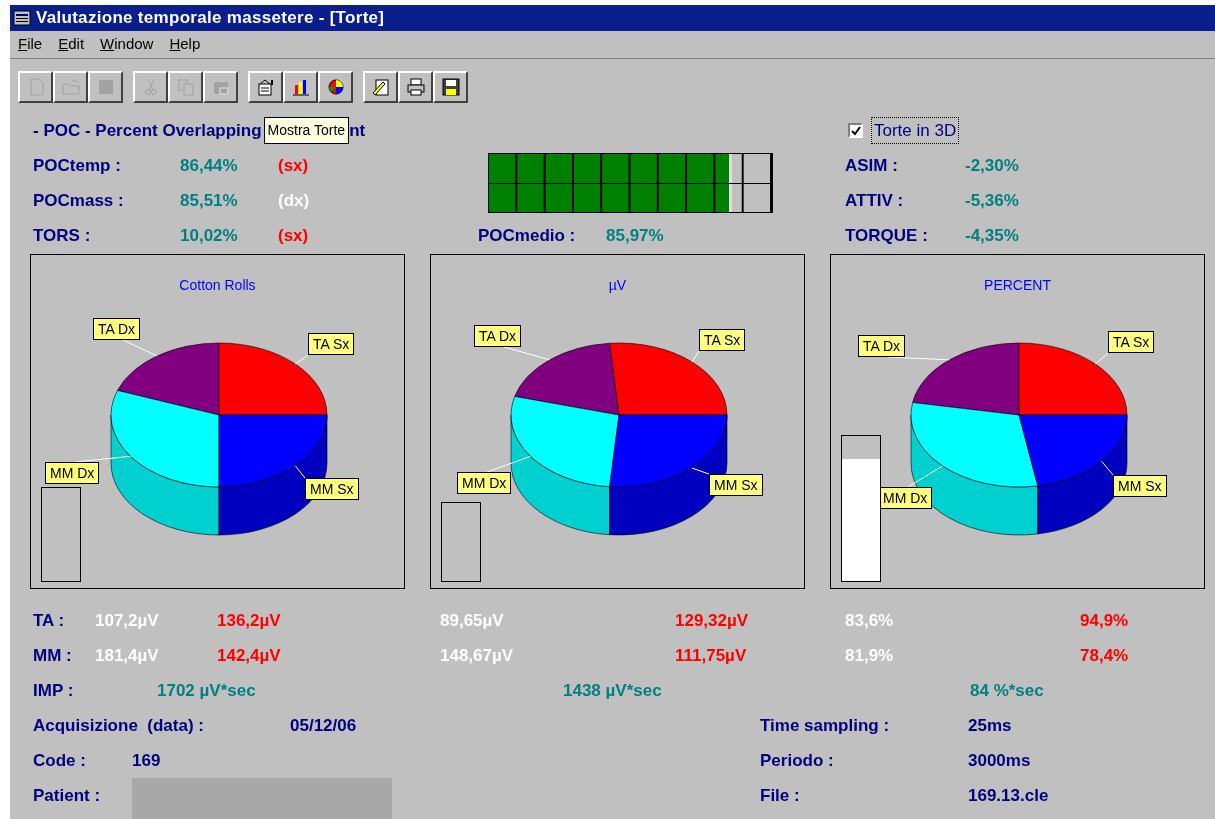 The width and height of the screenshot is (1215, 819). I want to click on chart-title: µV, so click(617, 285).